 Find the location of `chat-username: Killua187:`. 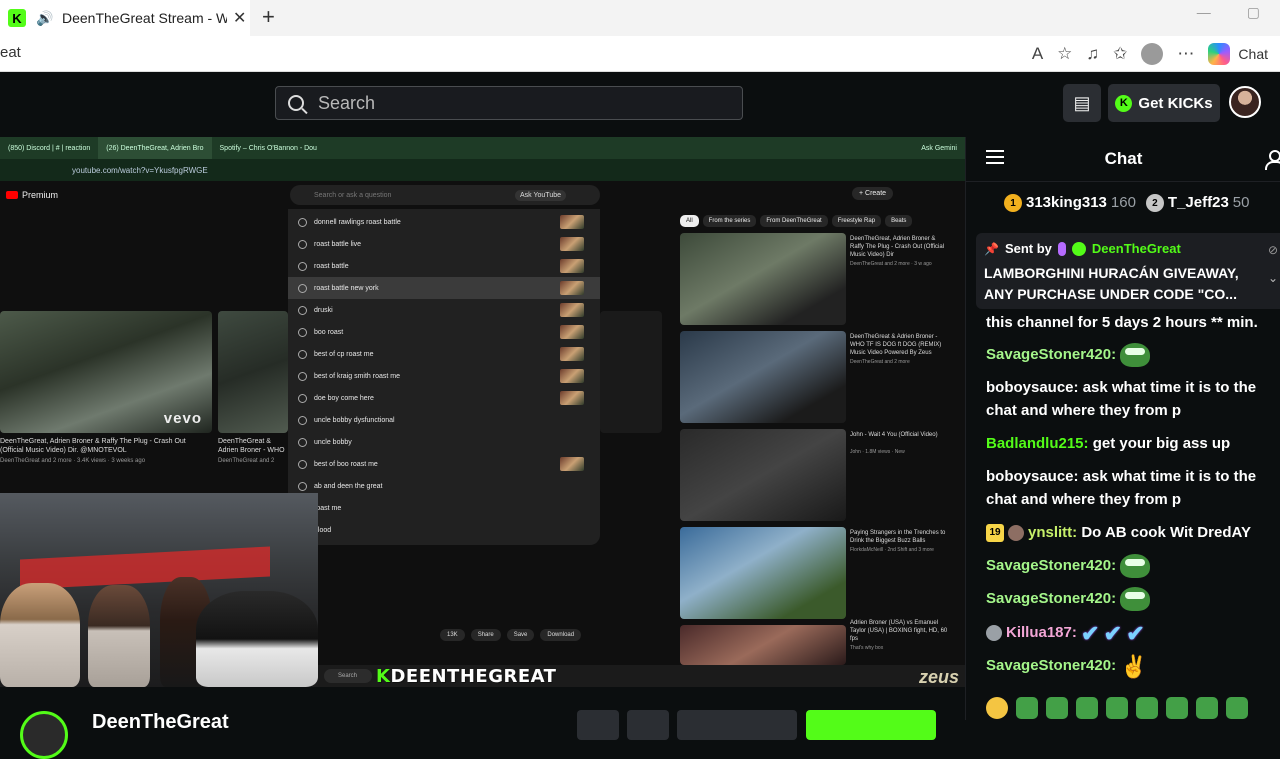

chat-username: Killua187: is located at coordinates (1041, 632).